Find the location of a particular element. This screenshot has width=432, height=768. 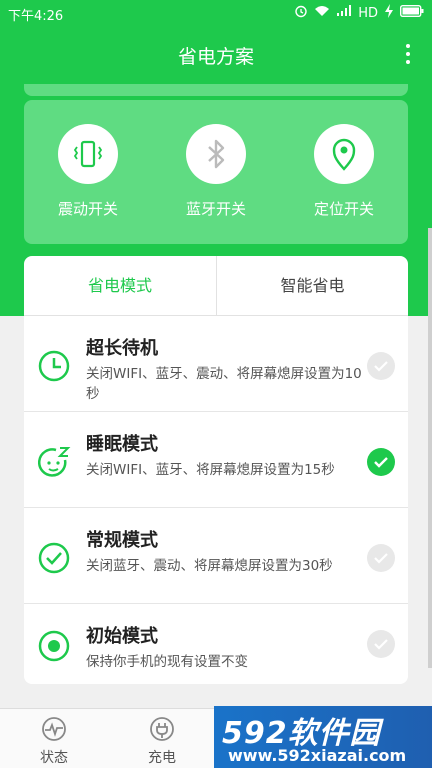

bluetooth-icon is located at coordinates (216, 154).